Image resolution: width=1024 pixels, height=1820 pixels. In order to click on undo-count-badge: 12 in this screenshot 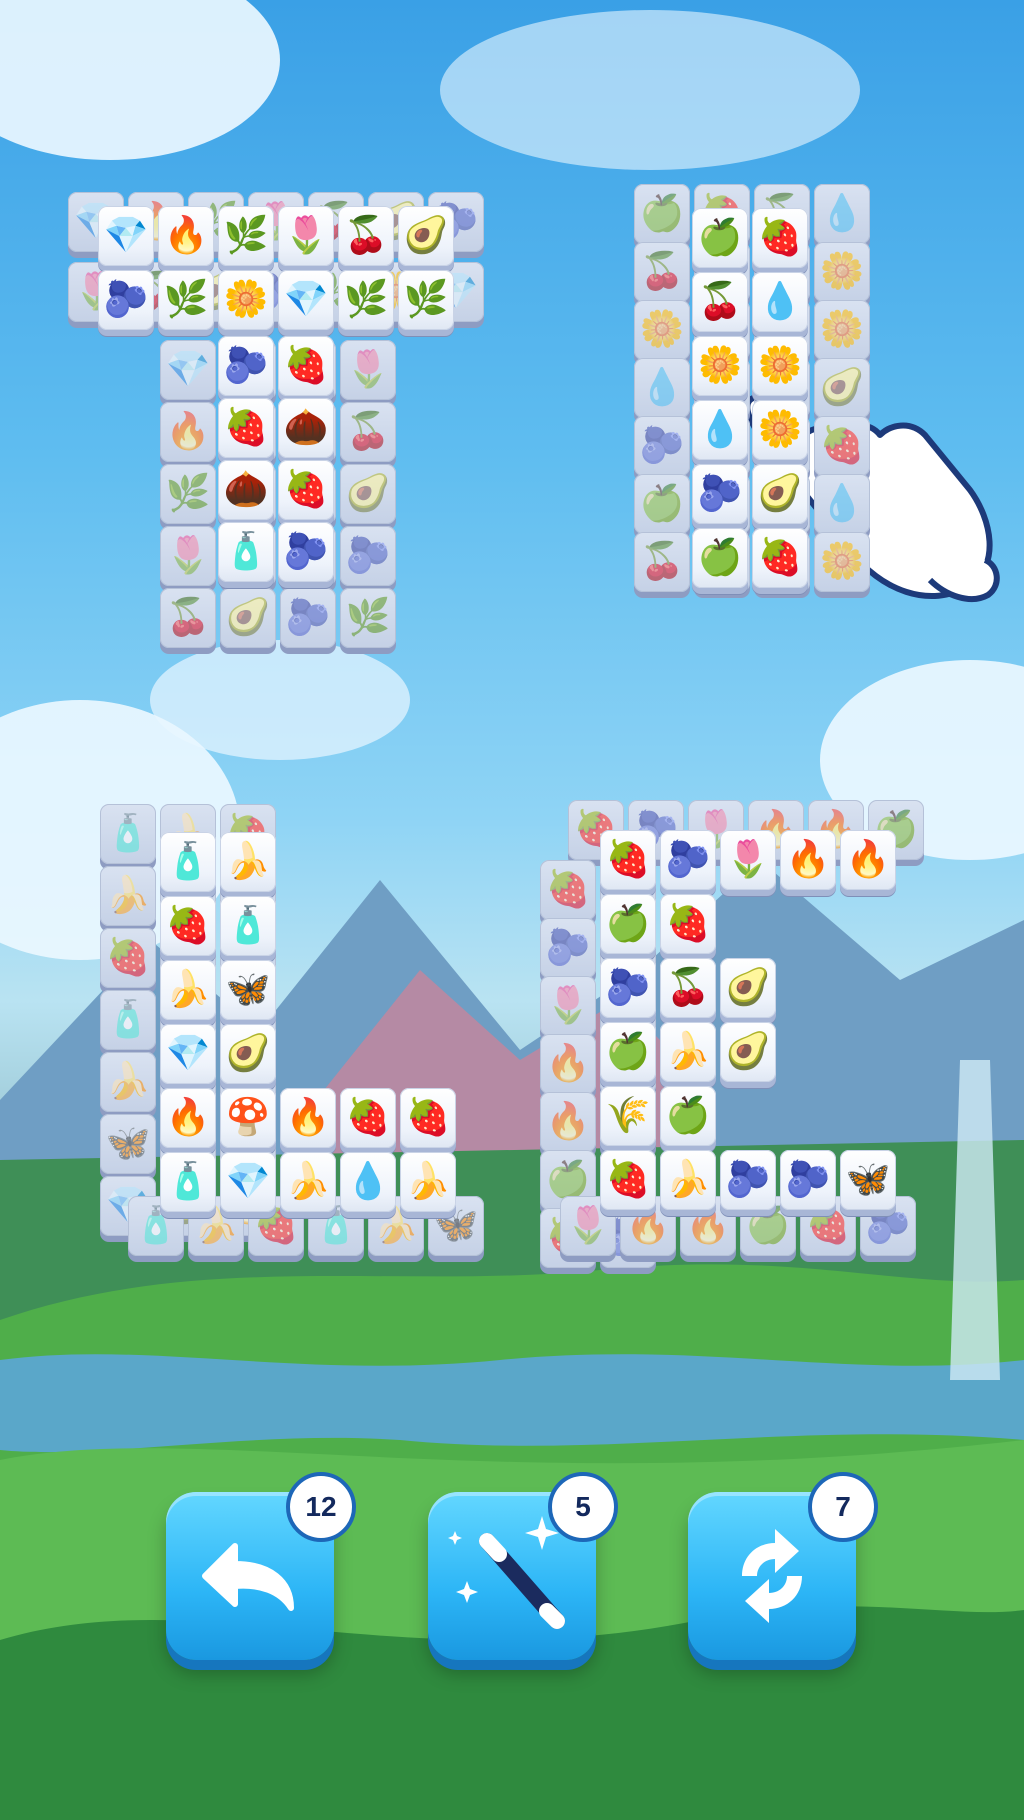, I will do `click(321, 1507)`.